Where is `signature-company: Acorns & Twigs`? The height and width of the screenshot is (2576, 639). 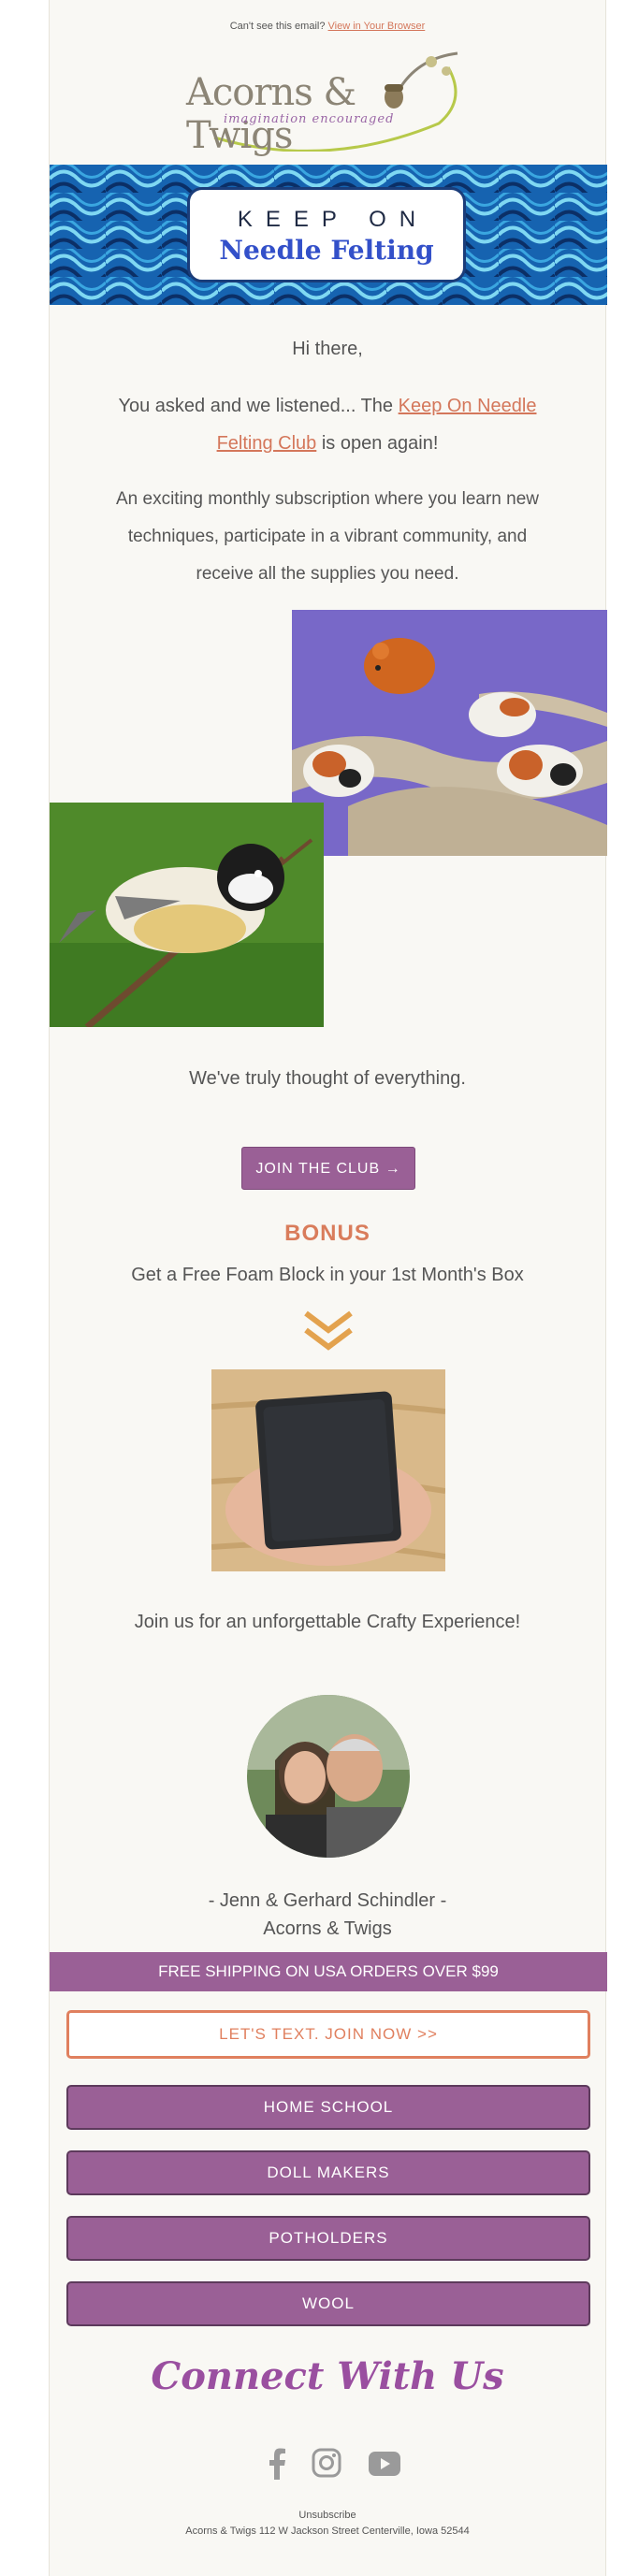
signature-company: Acorns & Twigs is located at coordinates (327, 1928).